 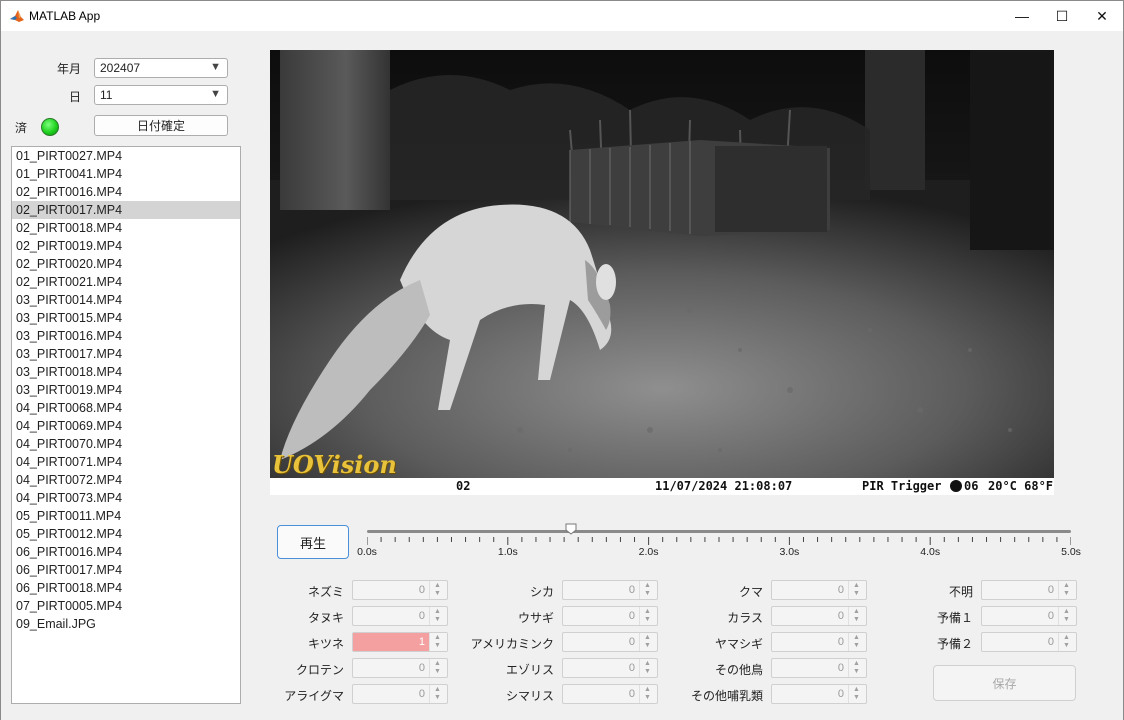 What do you see at coordinates (313, 542) in the screenshot?
I see `play-button: 再生` at bounding box center [313, 542].